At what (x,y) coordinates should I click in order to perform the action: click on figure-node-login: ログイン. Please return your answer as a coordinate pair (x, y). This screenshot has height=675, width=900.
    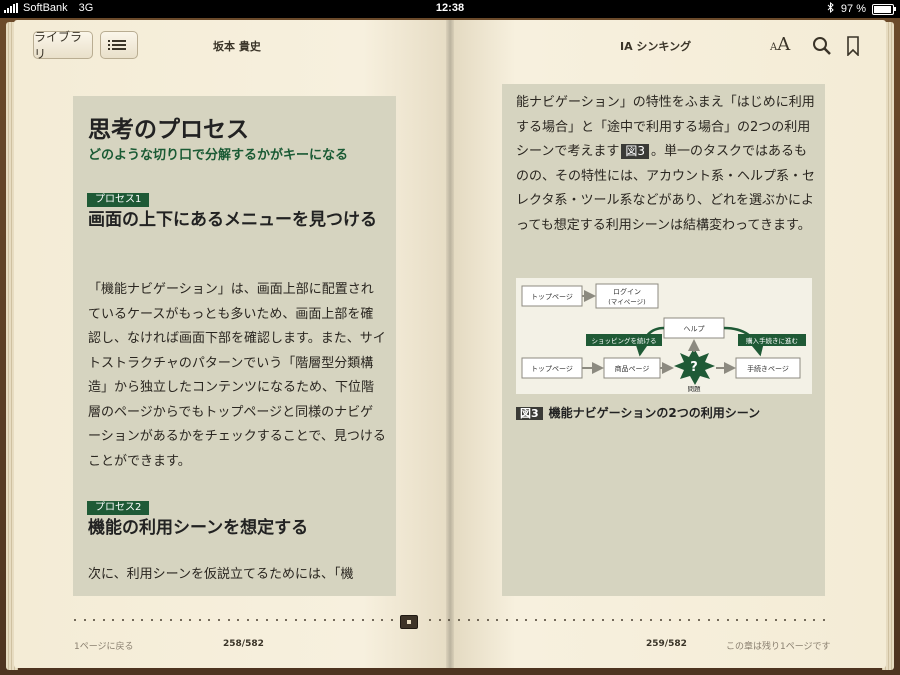
    Looking at the image, I should click on (627, 291).